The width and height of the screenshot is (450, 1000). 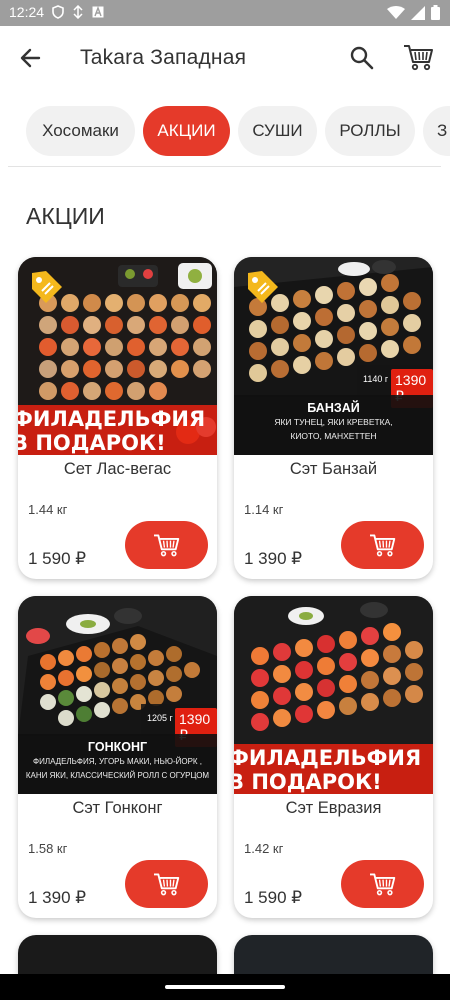 I want to click on header-cart-button, so click(x=419, y=57).